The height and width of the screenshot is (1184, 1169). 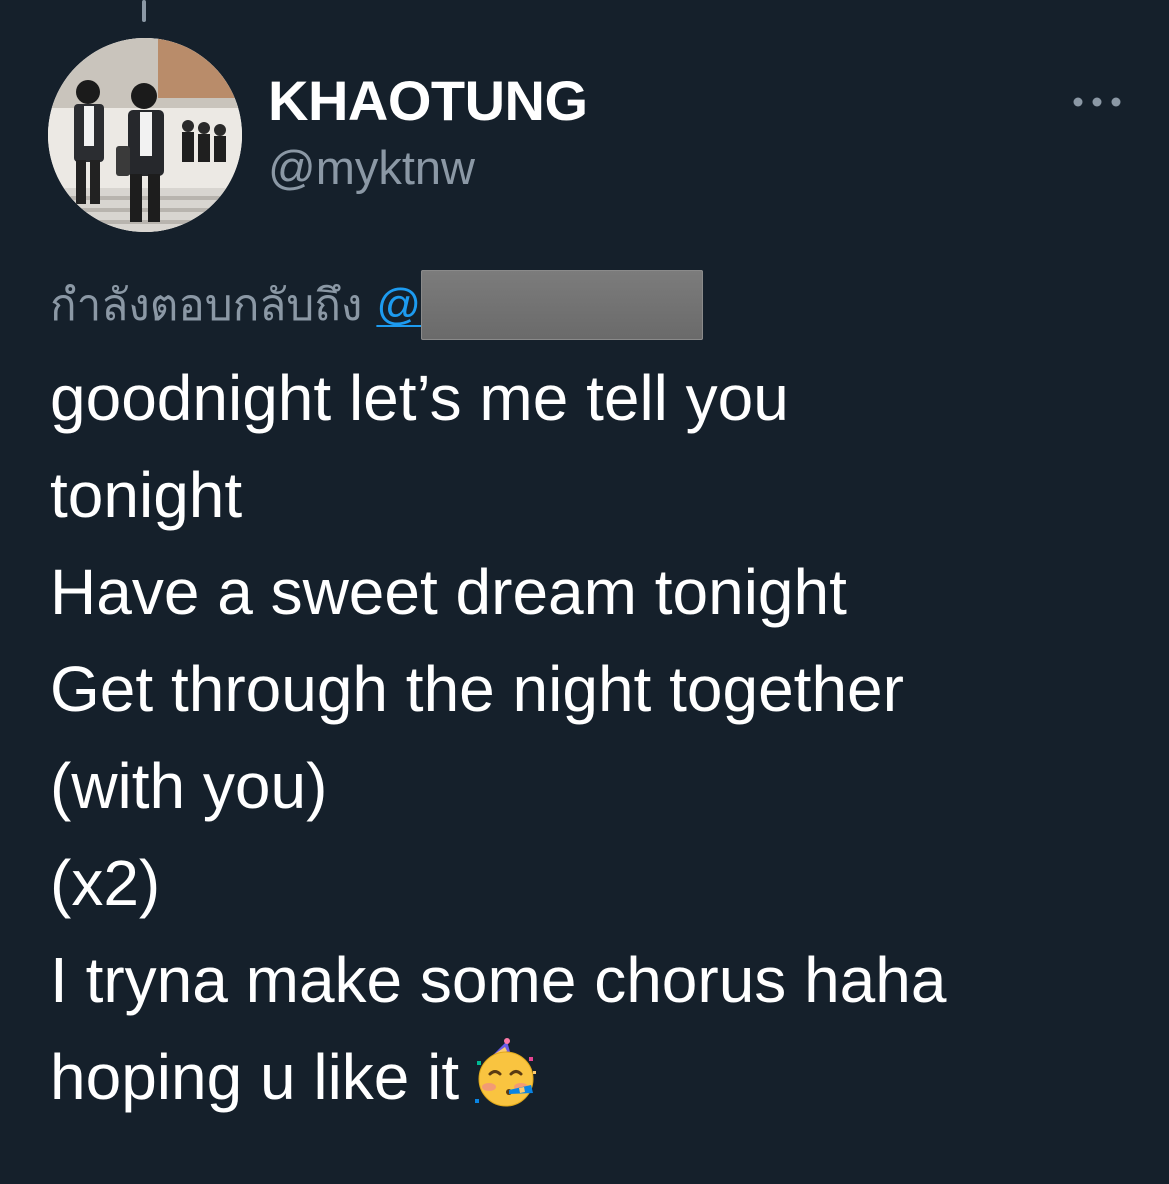 I want to click on author-display-name: KHAOTUNG, so click(x=428, y=100).